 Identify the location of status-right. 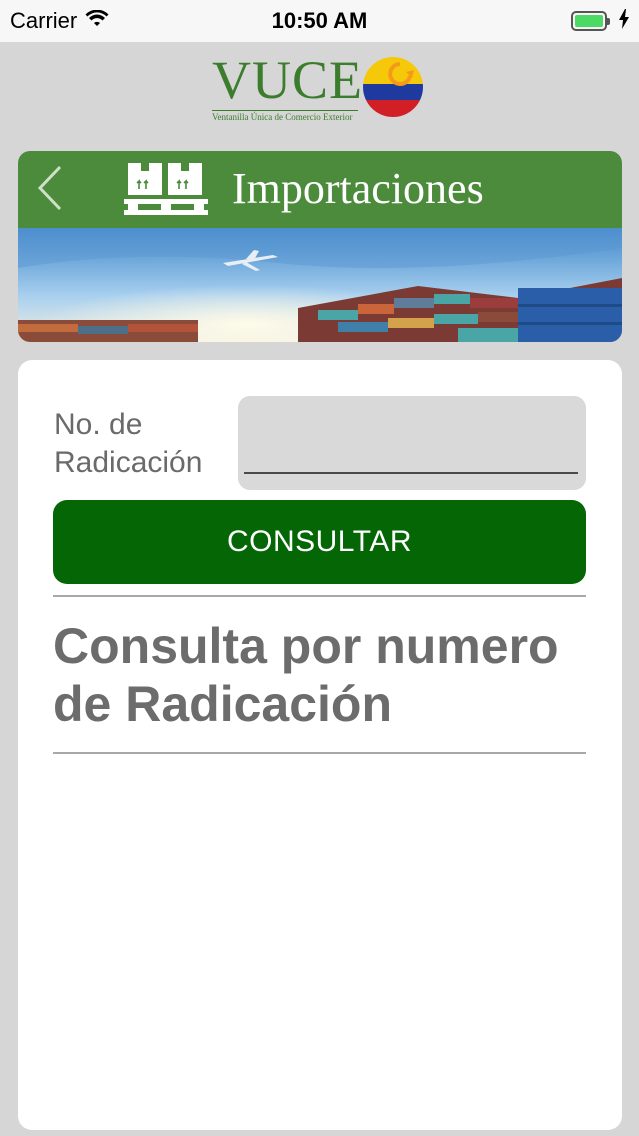
(600, 21).